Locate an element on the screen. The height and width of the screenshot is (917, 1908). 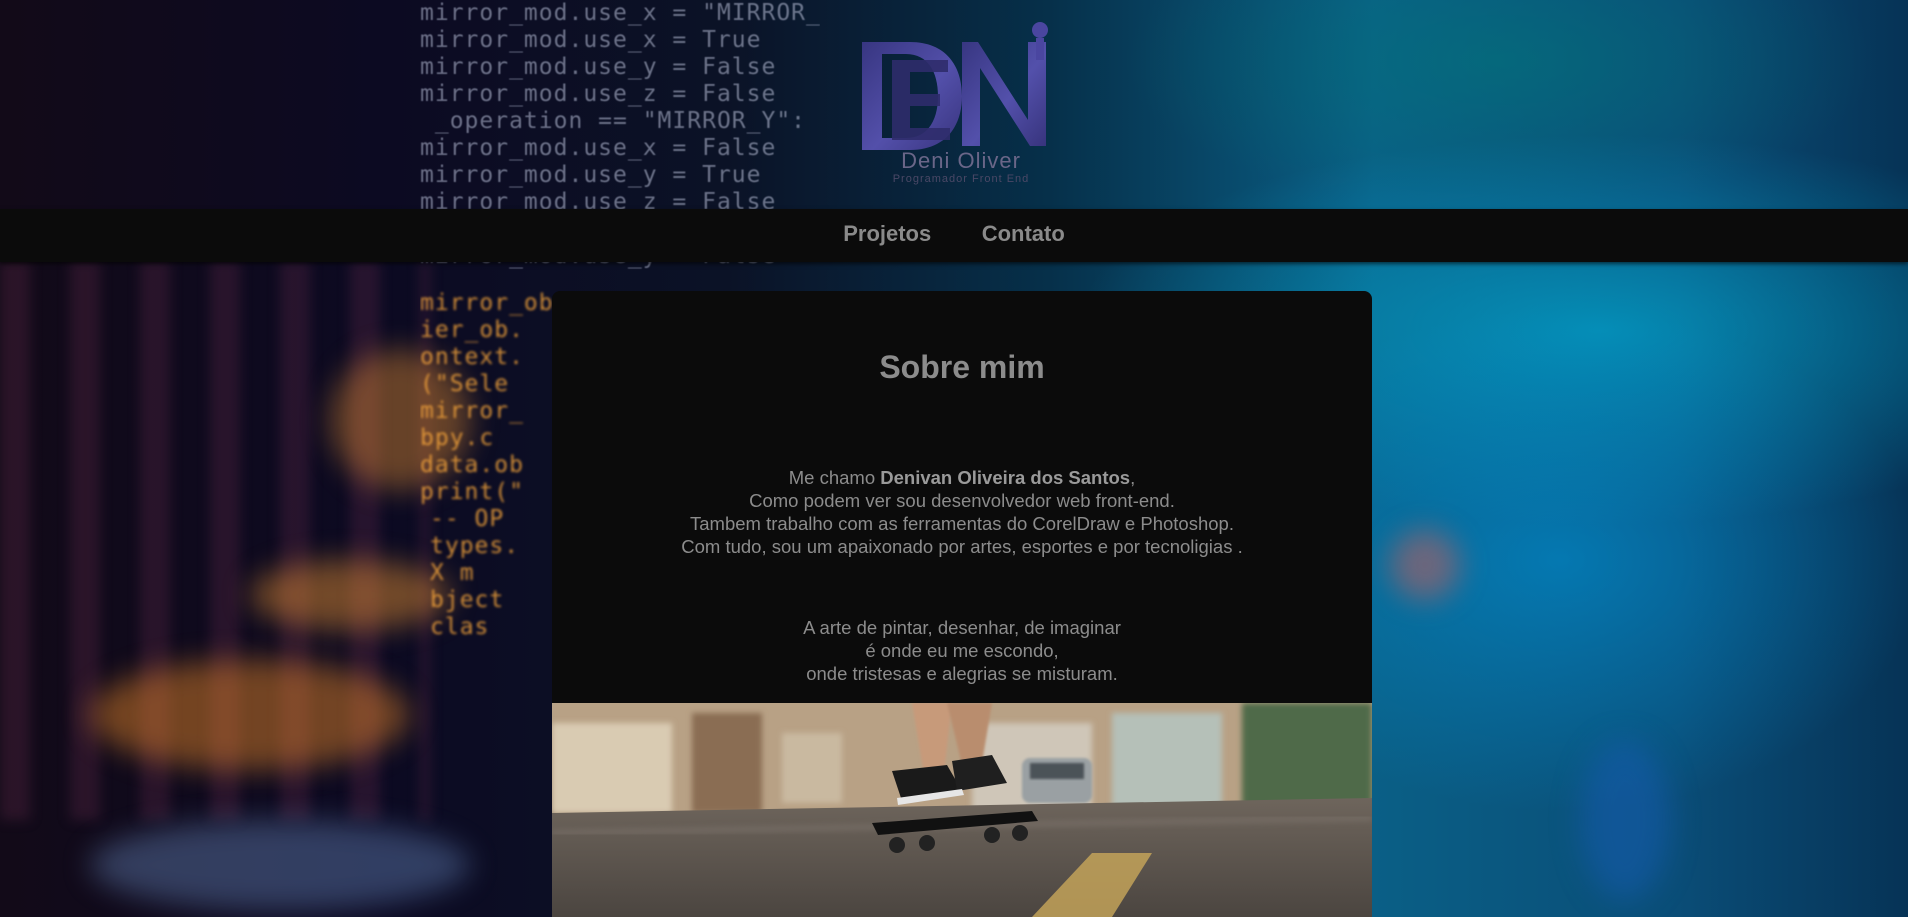
logo-name: Deni Oliver is located at coordinates (961, 160).